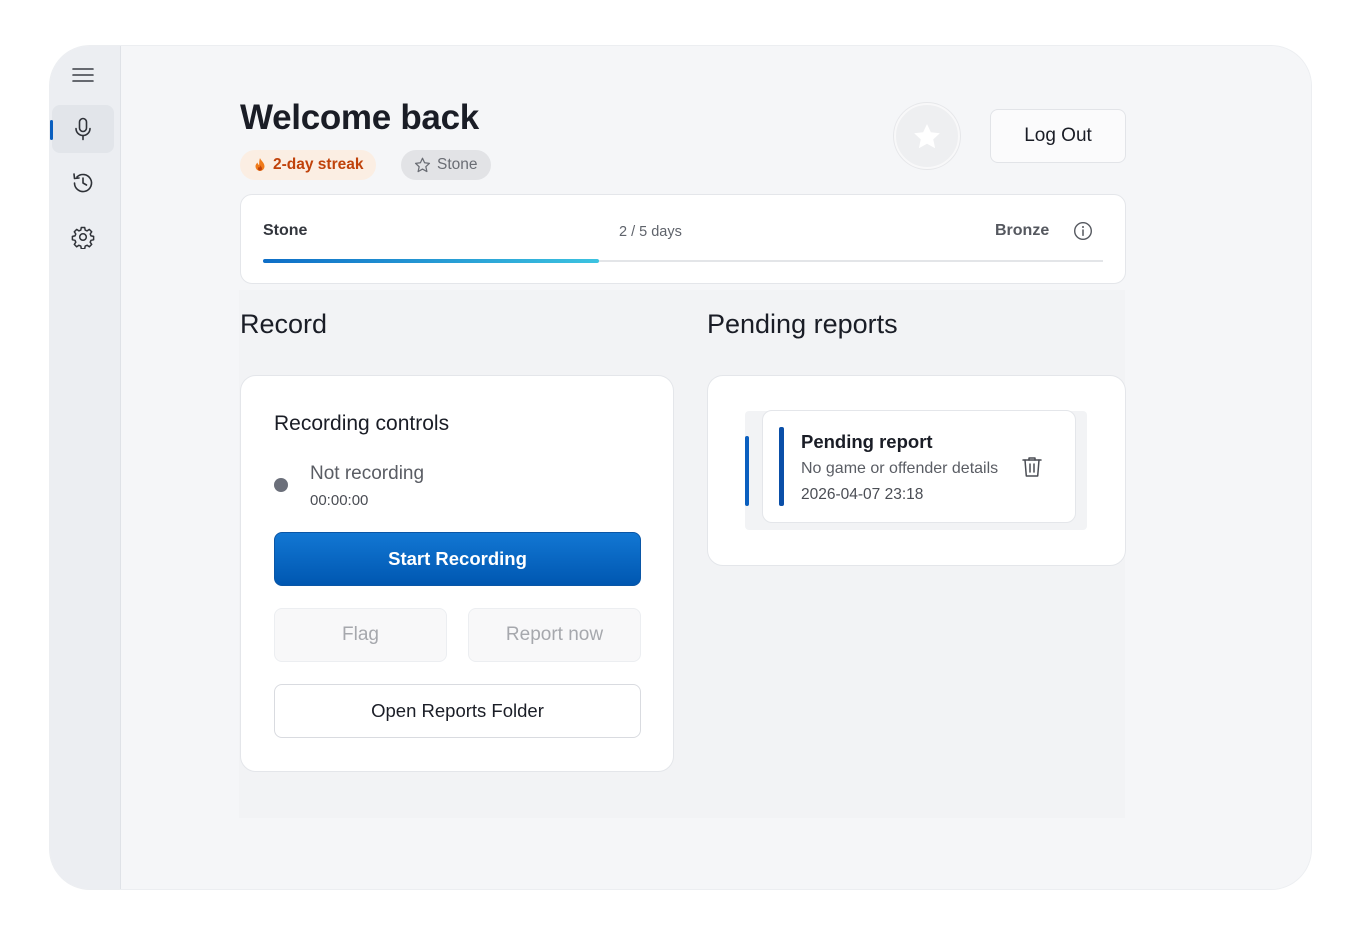 This screenshot has height=937, width=1362. I want to click on flame-icon, so click(260, 164).